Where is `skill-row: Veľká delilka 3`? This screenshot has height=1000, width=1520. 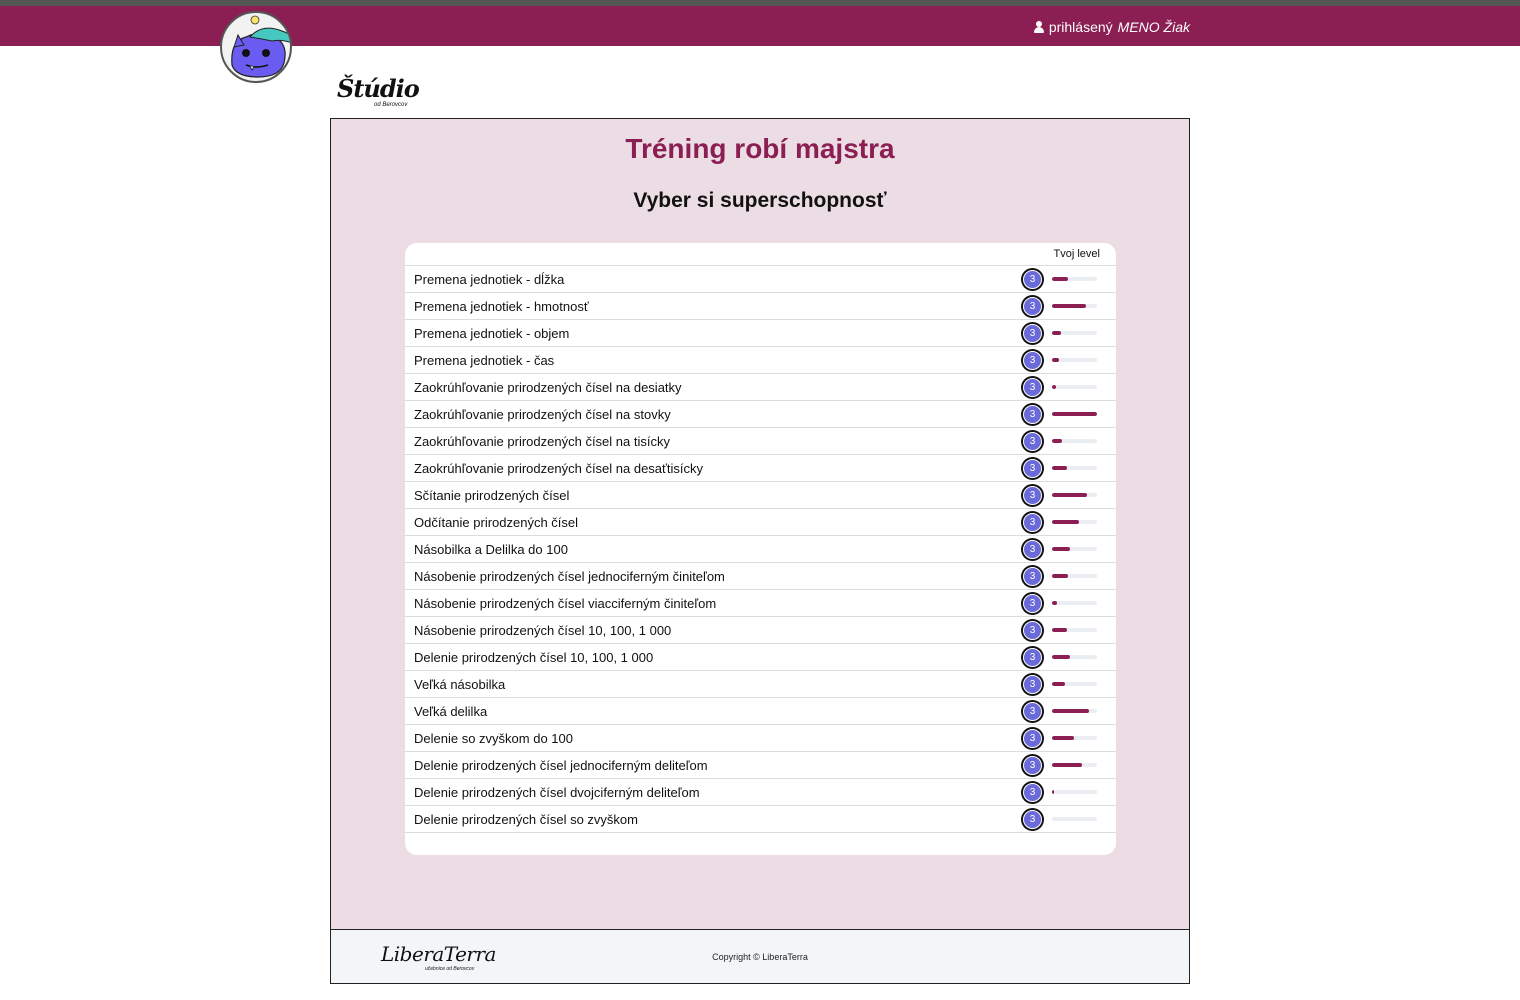
skill-row: Veľká delilka 3 is located at coordinates (760, 711).